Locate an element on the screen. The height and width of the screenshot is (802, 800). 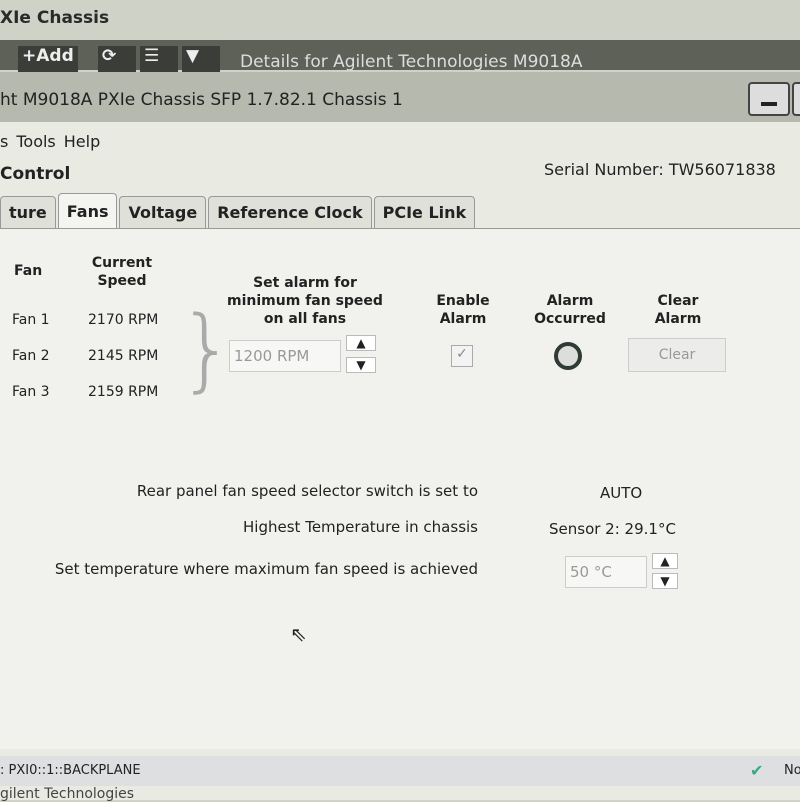
menu-item: s is located at coordinates (4, 141).